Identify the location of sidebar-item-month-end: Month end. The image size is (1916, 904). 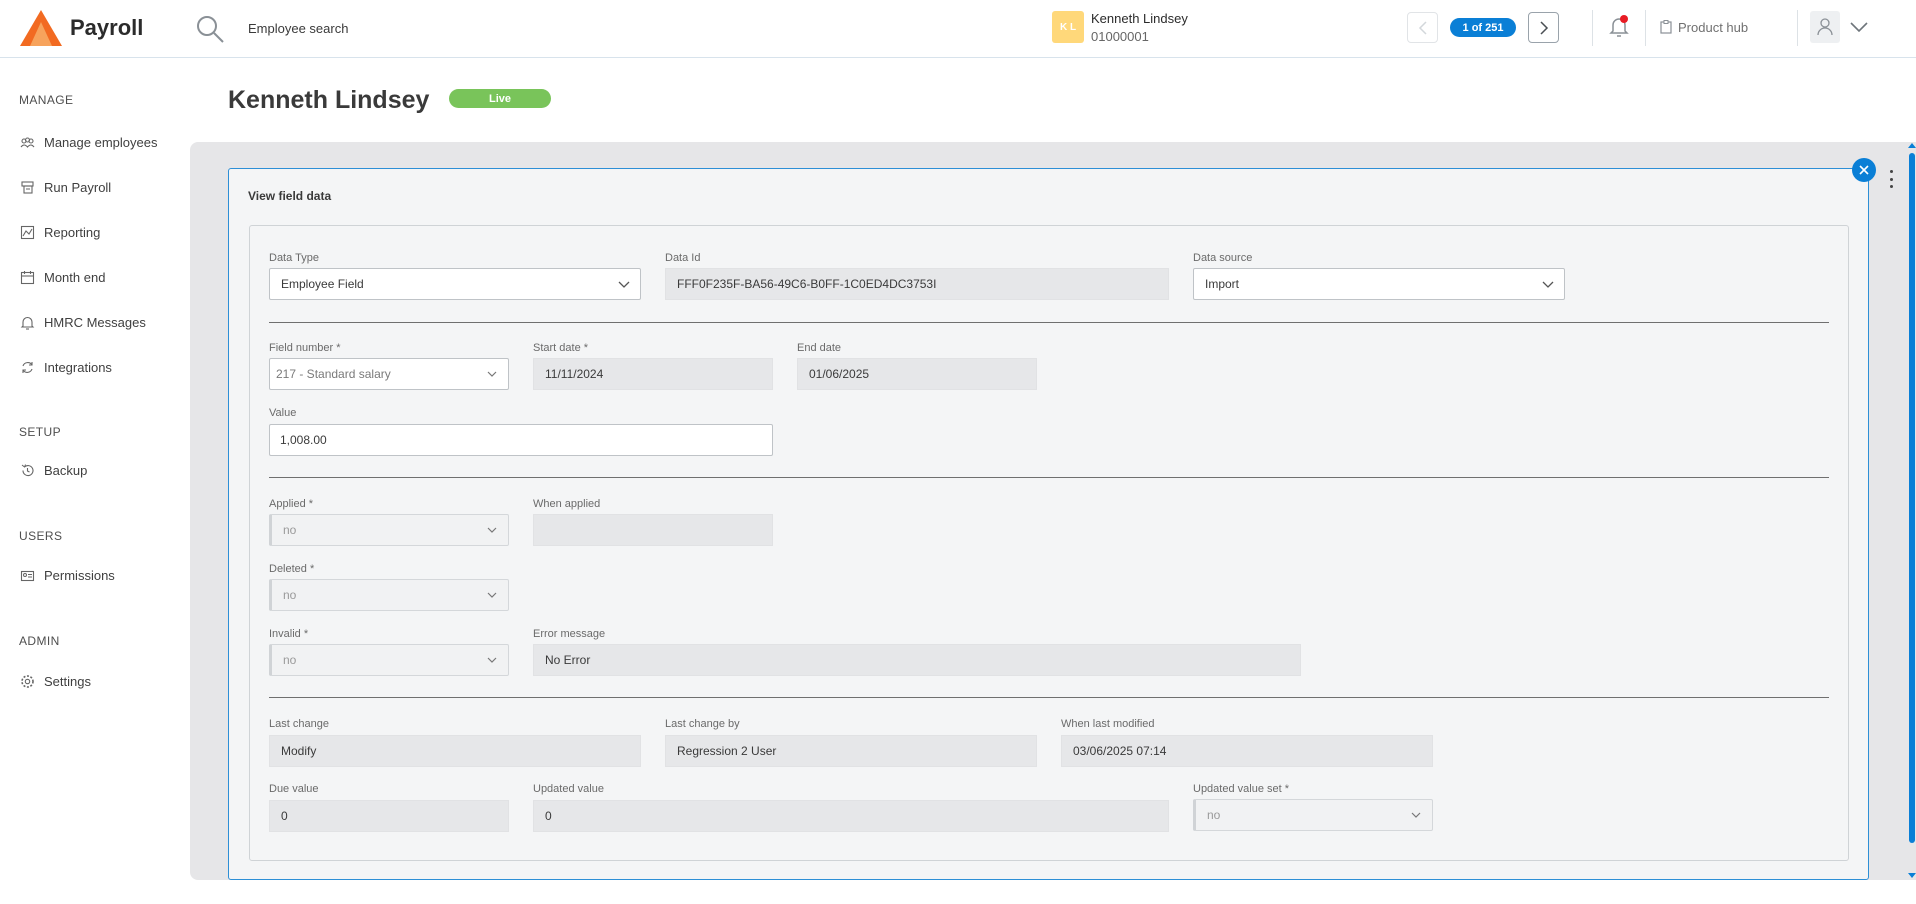
(62, 277).